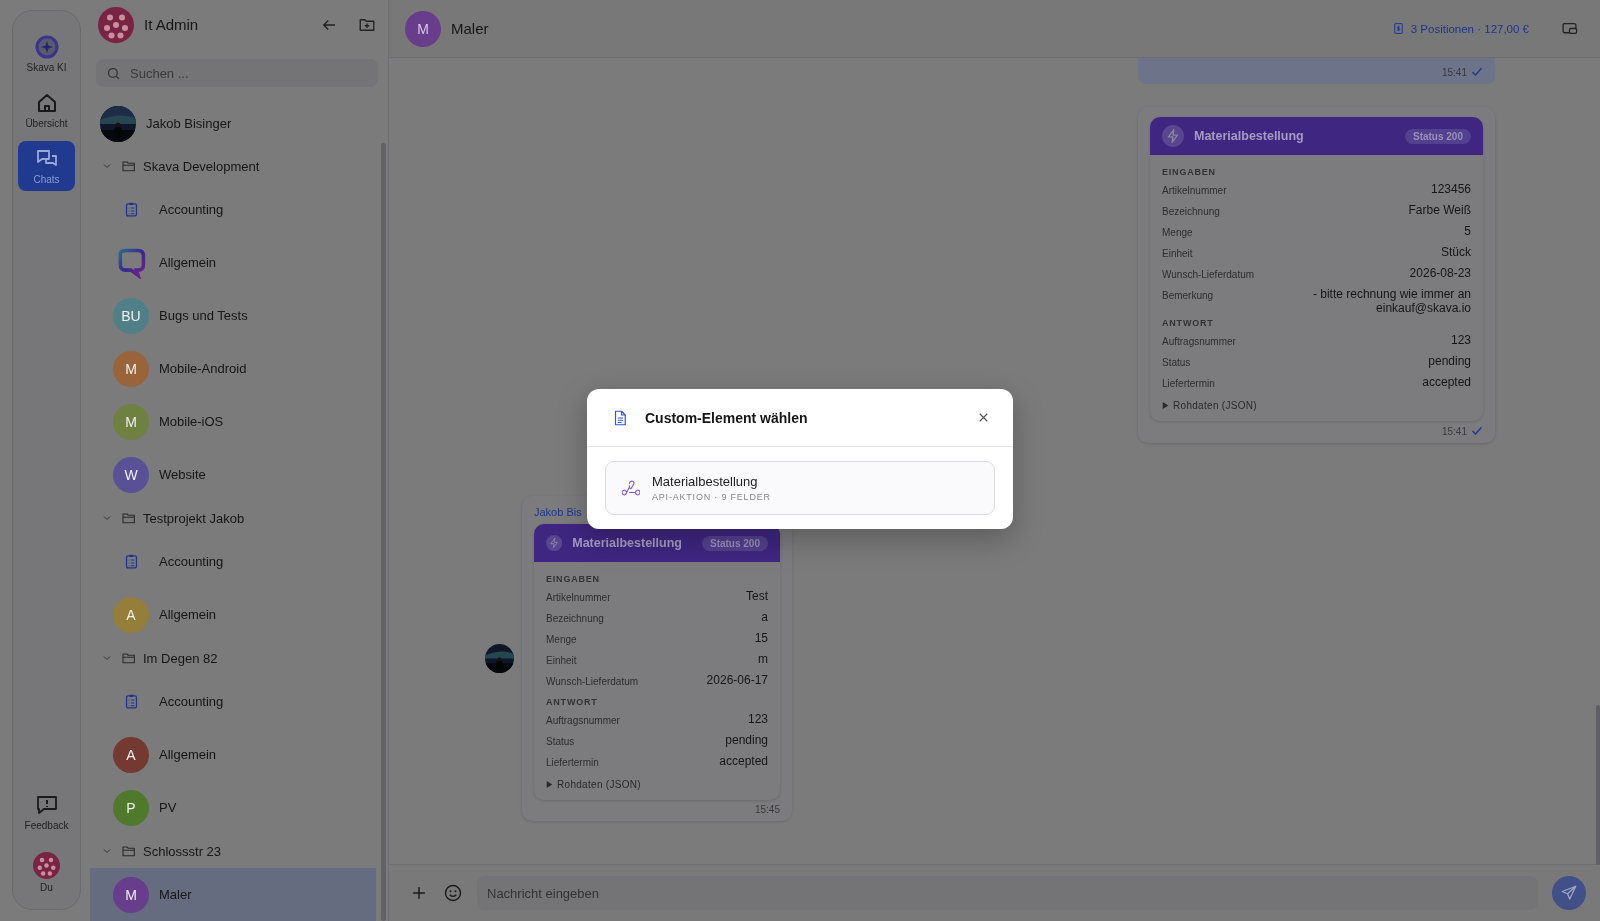 The height and width of the screenshot is (921, 1600). What do you see at coordinates (233, 518) in the screenshot?
I see `folder-item: Testprojekt Jakob` at bounding box center [233, 518].